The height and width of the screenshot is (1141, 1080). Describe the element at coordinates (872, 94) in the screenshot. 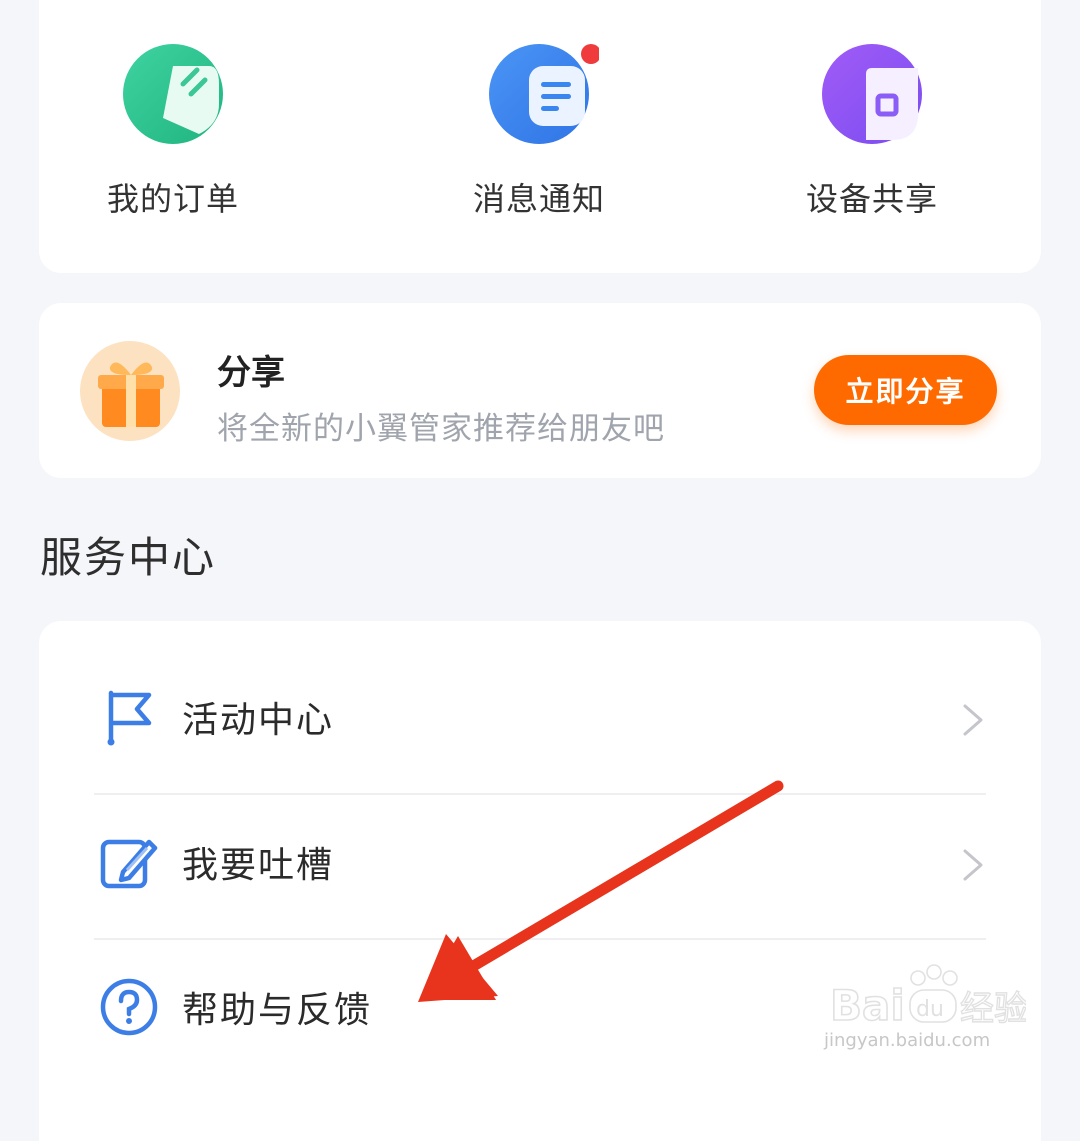

I see `device-share-icon` at that location.